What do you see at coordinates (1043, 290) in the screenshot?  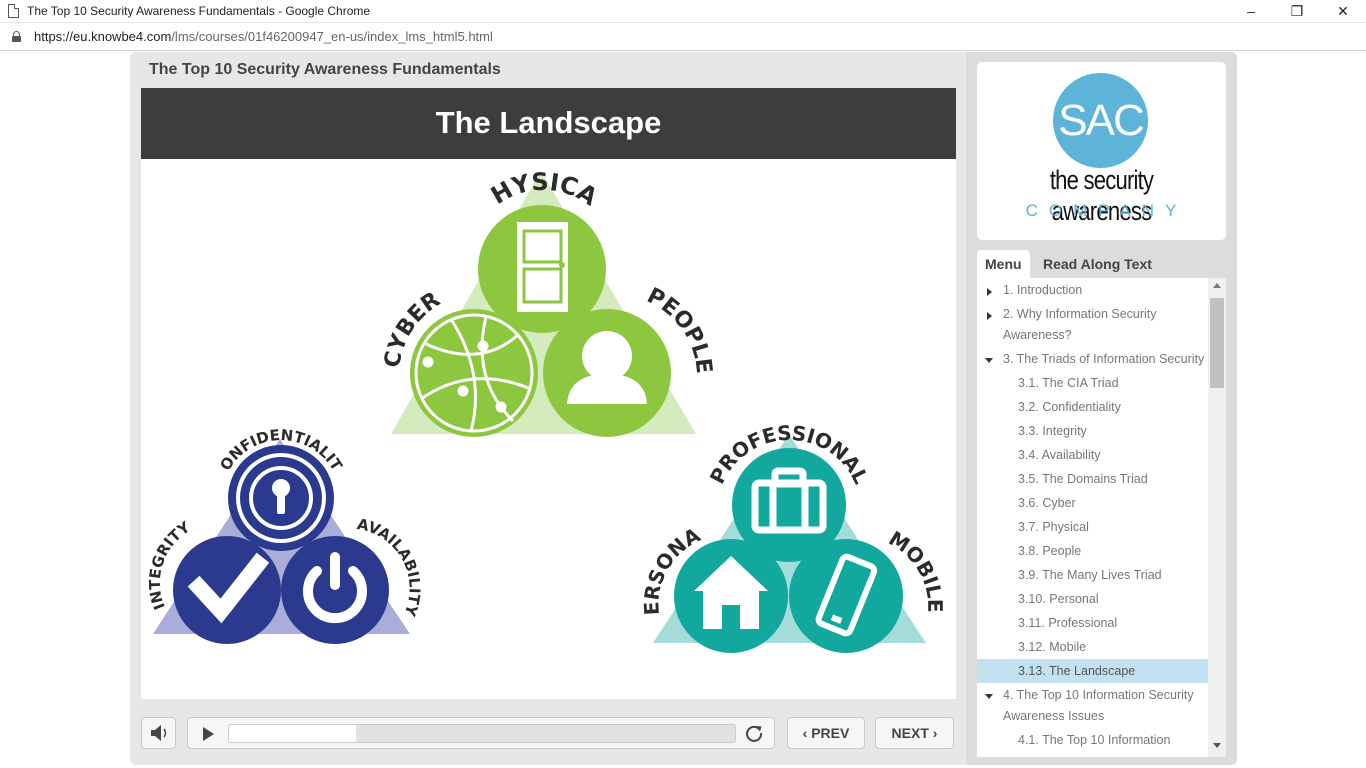 I see `menu-item-label: 1. Introduction` at bounding box center [1043, 290].